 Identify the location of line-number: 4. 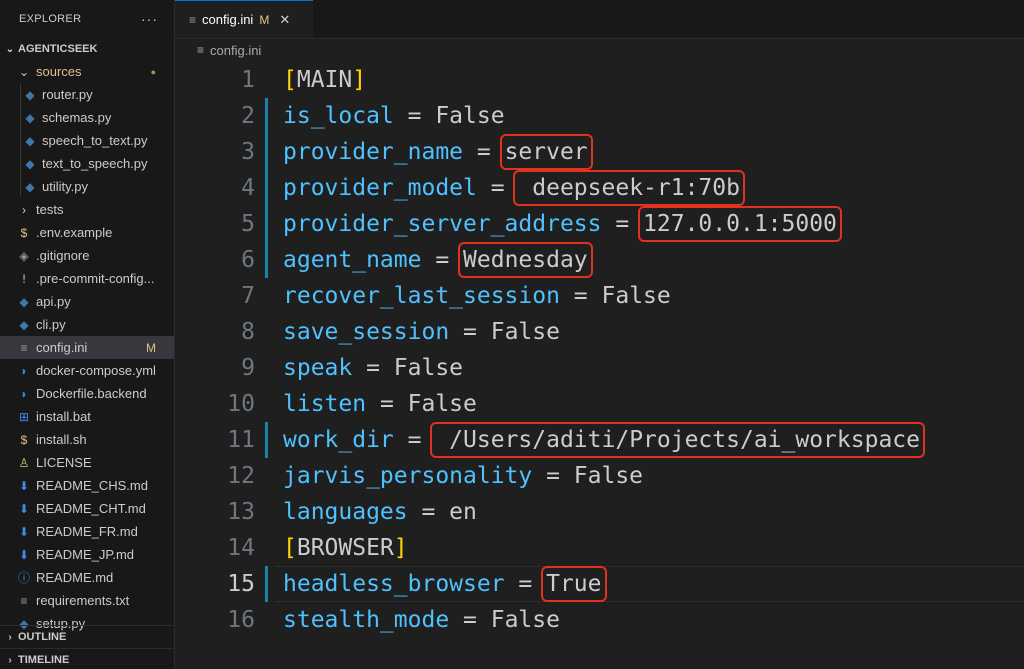
(248, 188).